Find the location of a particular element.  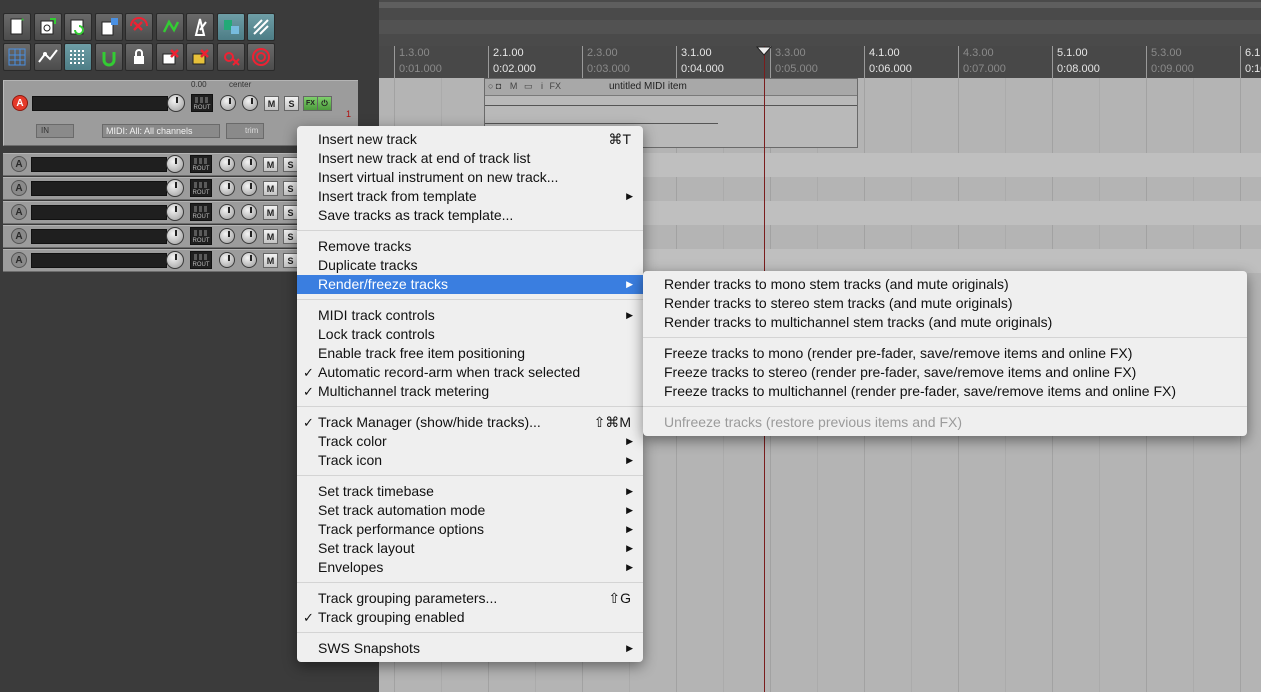

menu-item-duplicate-tracks: Duplicate tracks is located at coordinates (470, 265).